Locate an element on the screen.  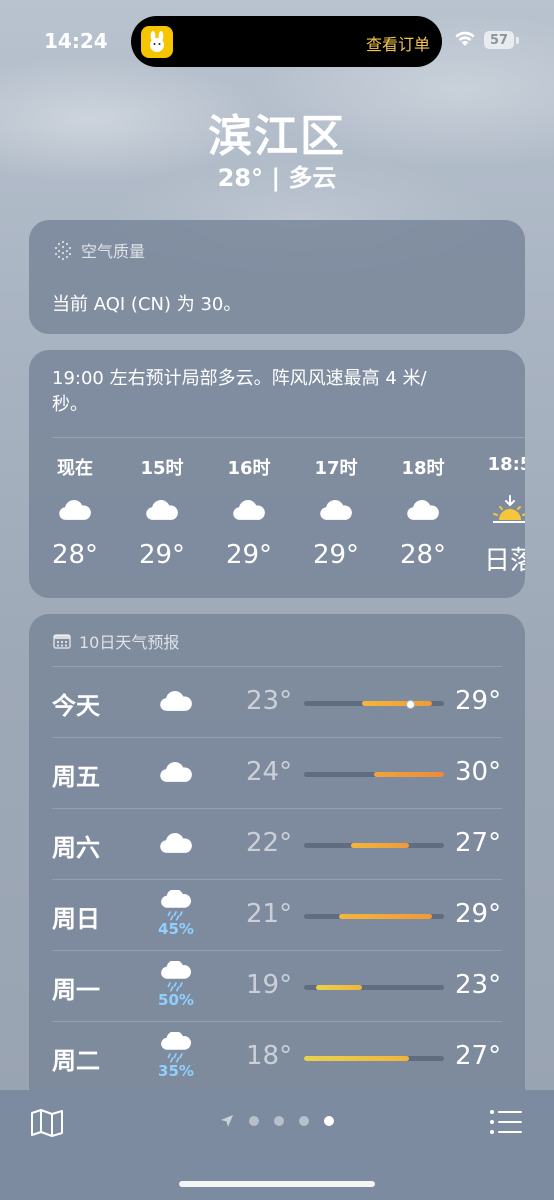
page-indicator is located at coordinates (277, 1121).